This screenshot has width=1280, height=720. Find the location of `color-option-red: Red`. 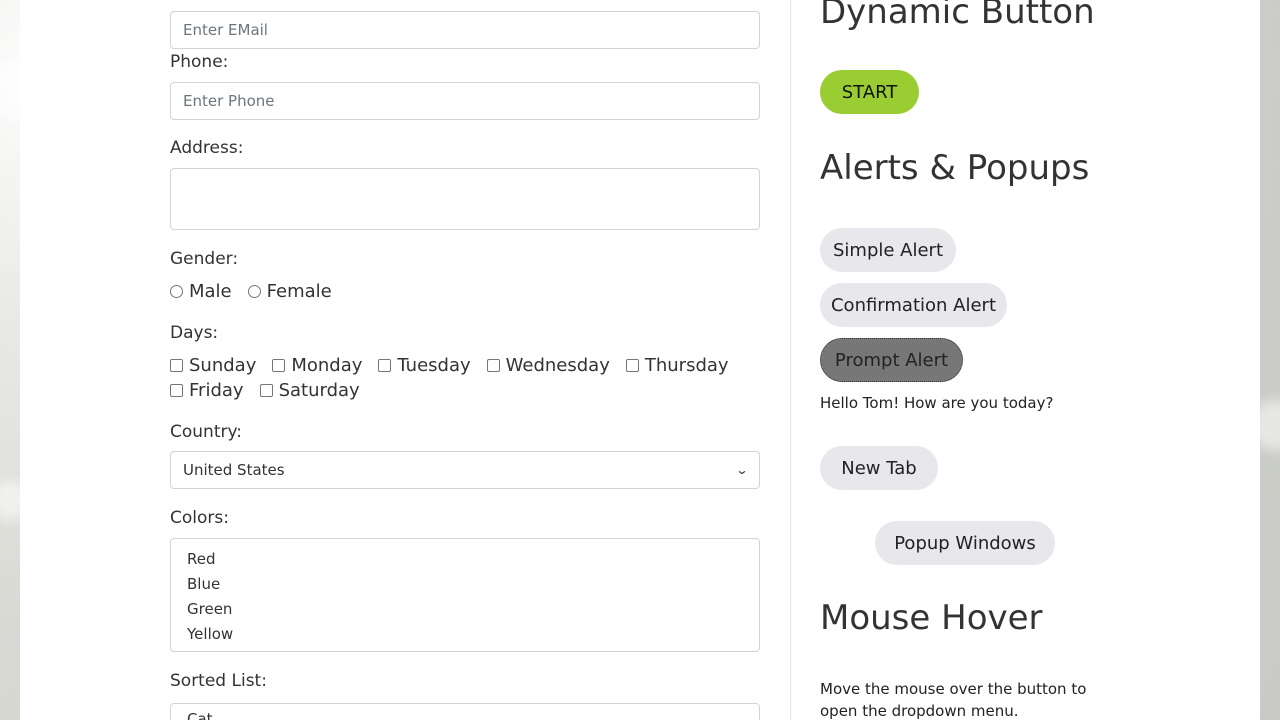

color-option-red: Red is located at coordinates (465, 559).